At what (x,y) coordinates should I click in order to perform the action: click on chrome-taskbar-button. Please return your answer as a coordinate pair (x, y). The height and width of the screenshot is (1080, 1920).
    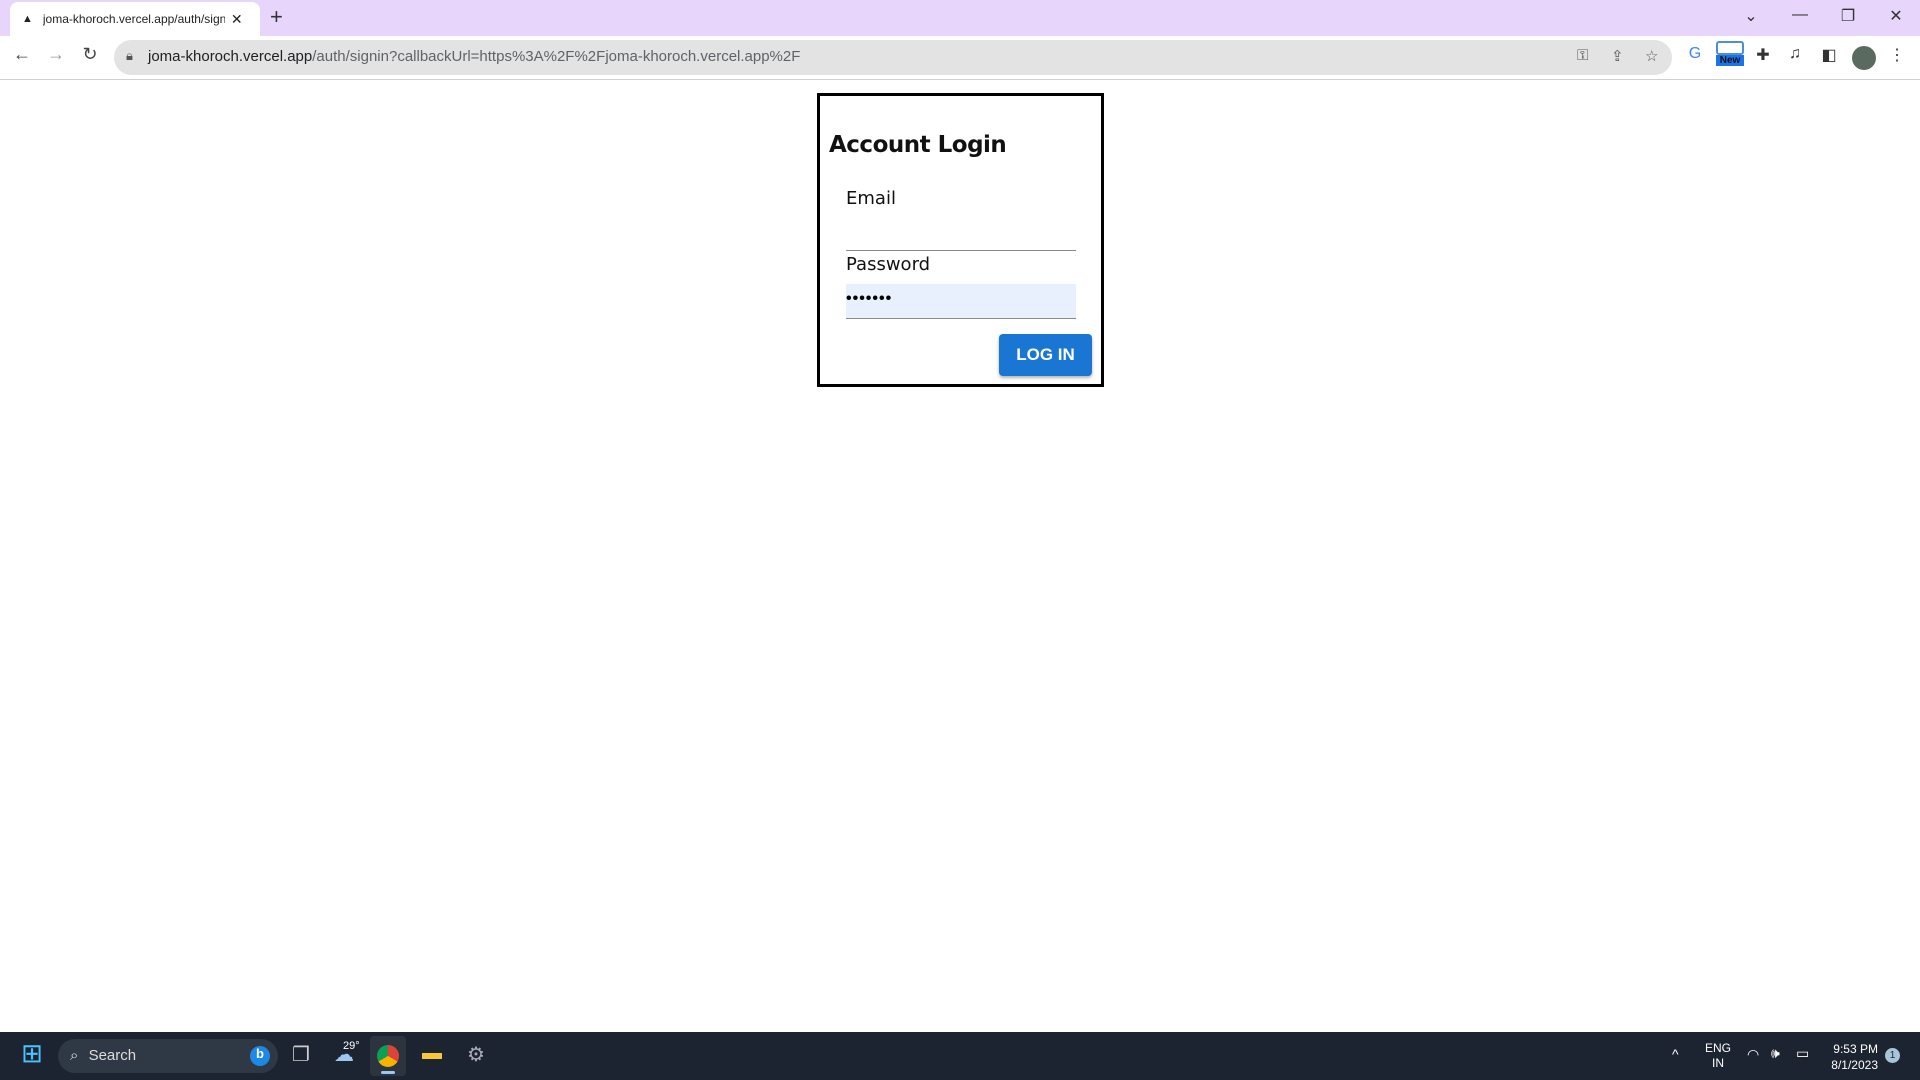
    Looking at the image, I should click on (388, 1056).